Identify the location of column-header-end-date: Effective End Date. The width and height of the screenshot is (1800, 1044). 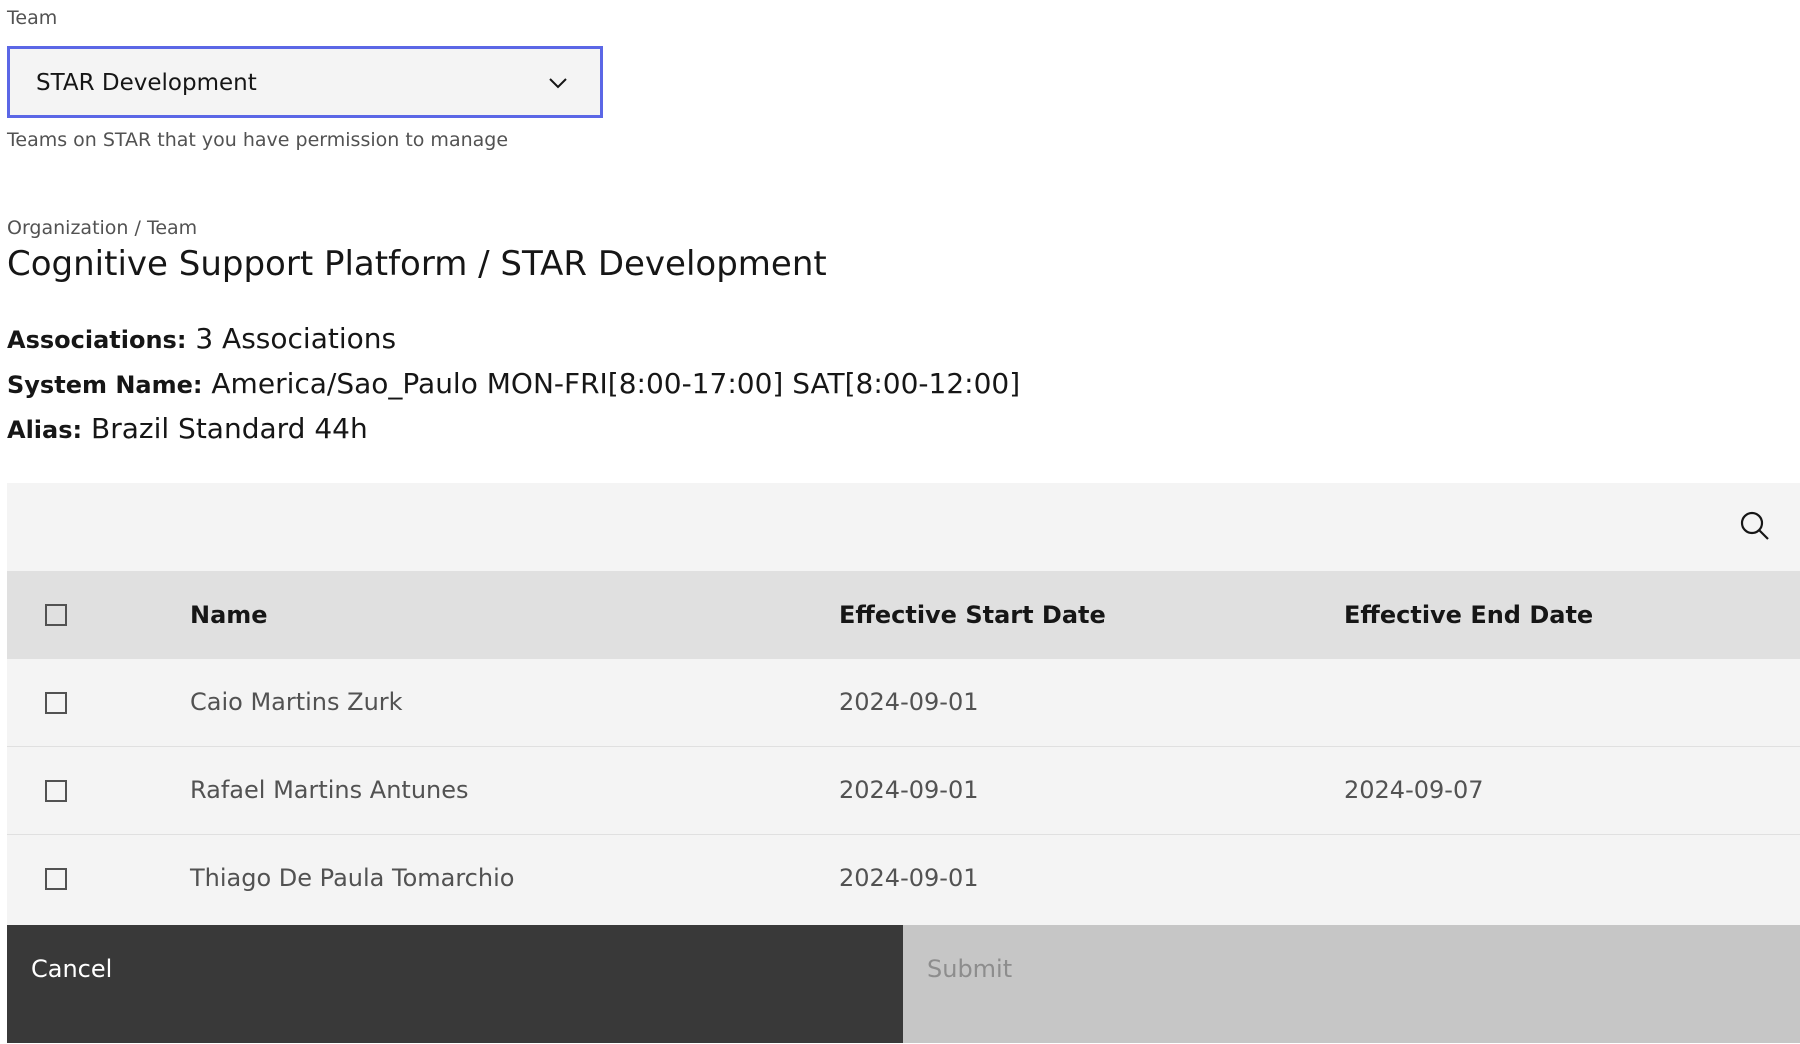
(1468, 615).